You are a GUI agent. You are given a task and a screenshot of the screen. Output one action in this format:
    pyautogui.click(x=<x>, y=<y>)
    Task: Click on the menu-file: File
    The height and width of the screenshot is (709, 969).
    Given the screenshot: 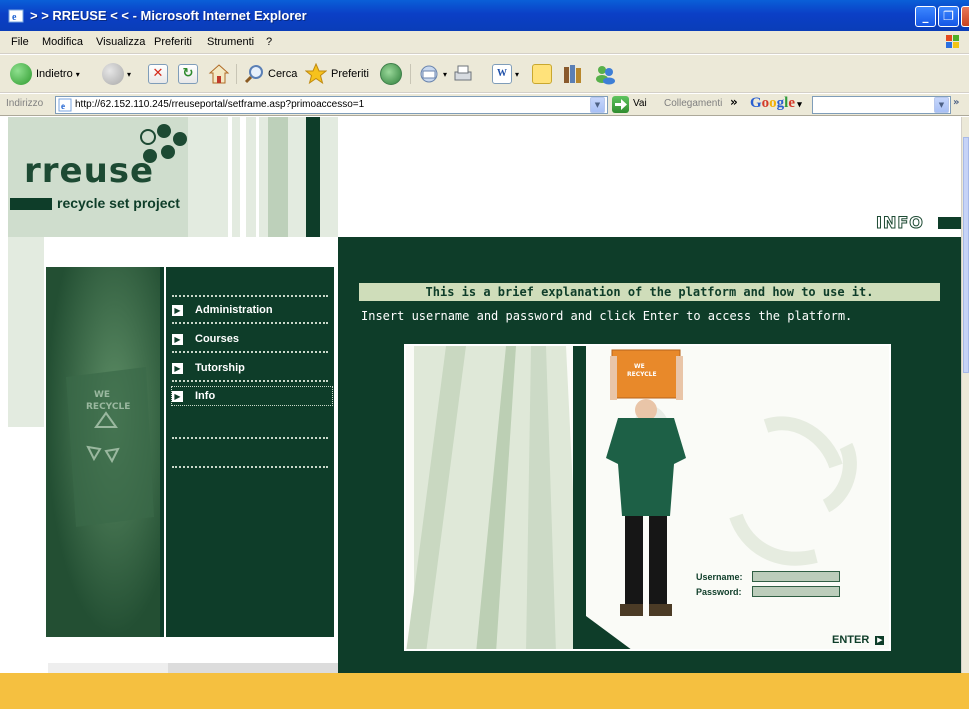 What is the action you would take?
    pyautogui.click(x=20, y=42)
    